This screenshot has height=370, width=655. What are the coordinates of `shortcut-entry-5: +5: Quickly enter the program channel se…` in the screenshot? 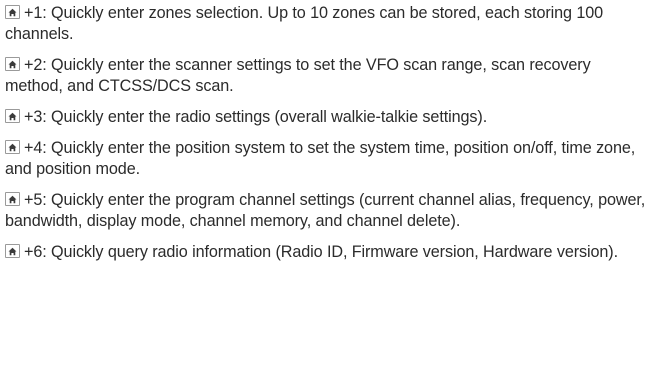 It's located at (327, 211).